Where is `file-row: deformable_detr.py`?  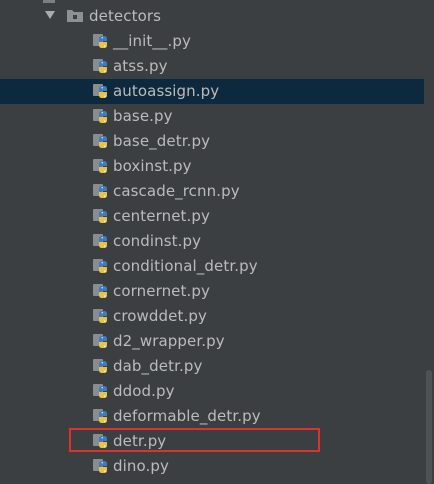
file-row: deformable_detr.py is located at coordinates (212, 416).